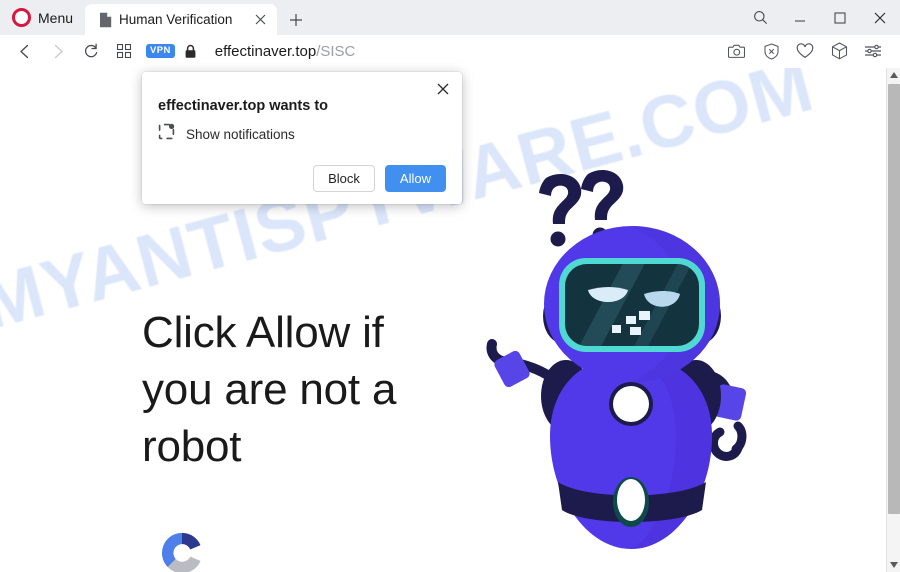 The height and width of the screenshot is (572, 900). What do you see at coordinates (805, 51) in the screenshot?
I see `favorites-icon` at bounding box center [805, 51].